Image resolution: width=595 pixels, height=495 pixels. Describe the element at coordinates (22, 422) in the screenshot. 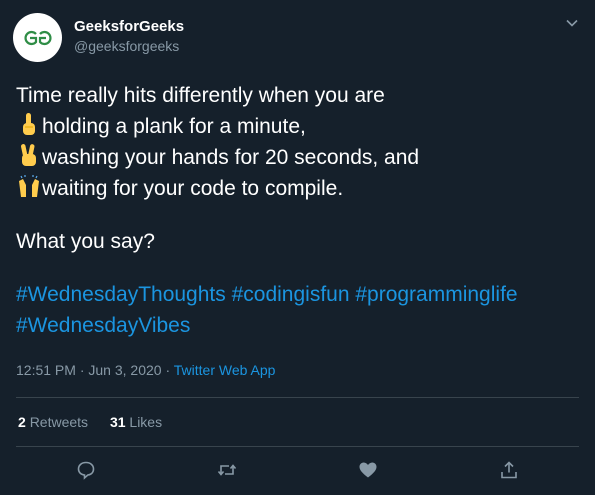

I see `retweets-count: 2` at that location.